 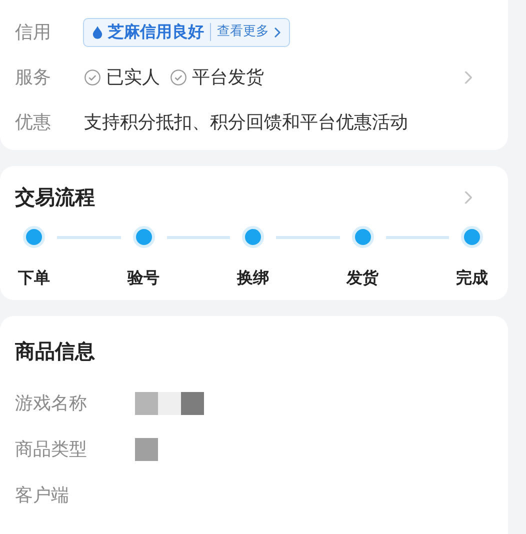 I want to click on step-label: 验号, so click(x=143, y=278).